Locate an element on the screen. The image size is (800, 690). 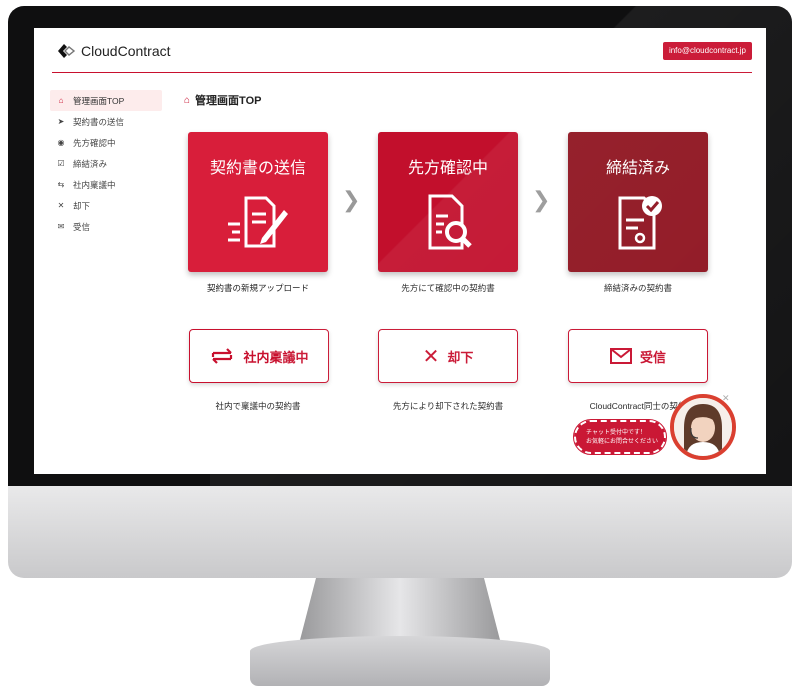
check-icon: ☑ is located at coordinates (61, 163).